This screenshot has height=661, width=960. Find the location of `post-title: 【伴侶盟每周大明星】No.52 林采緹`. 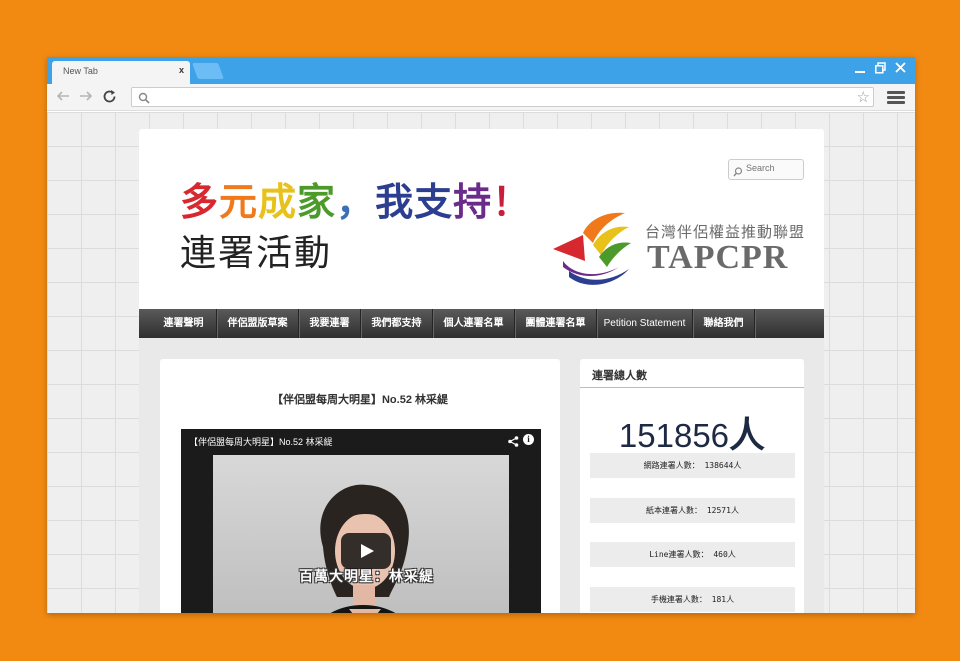

post-title: 【伴侶盟每周大明星】No.52 林采緹 is located at coordinates (360, 399).